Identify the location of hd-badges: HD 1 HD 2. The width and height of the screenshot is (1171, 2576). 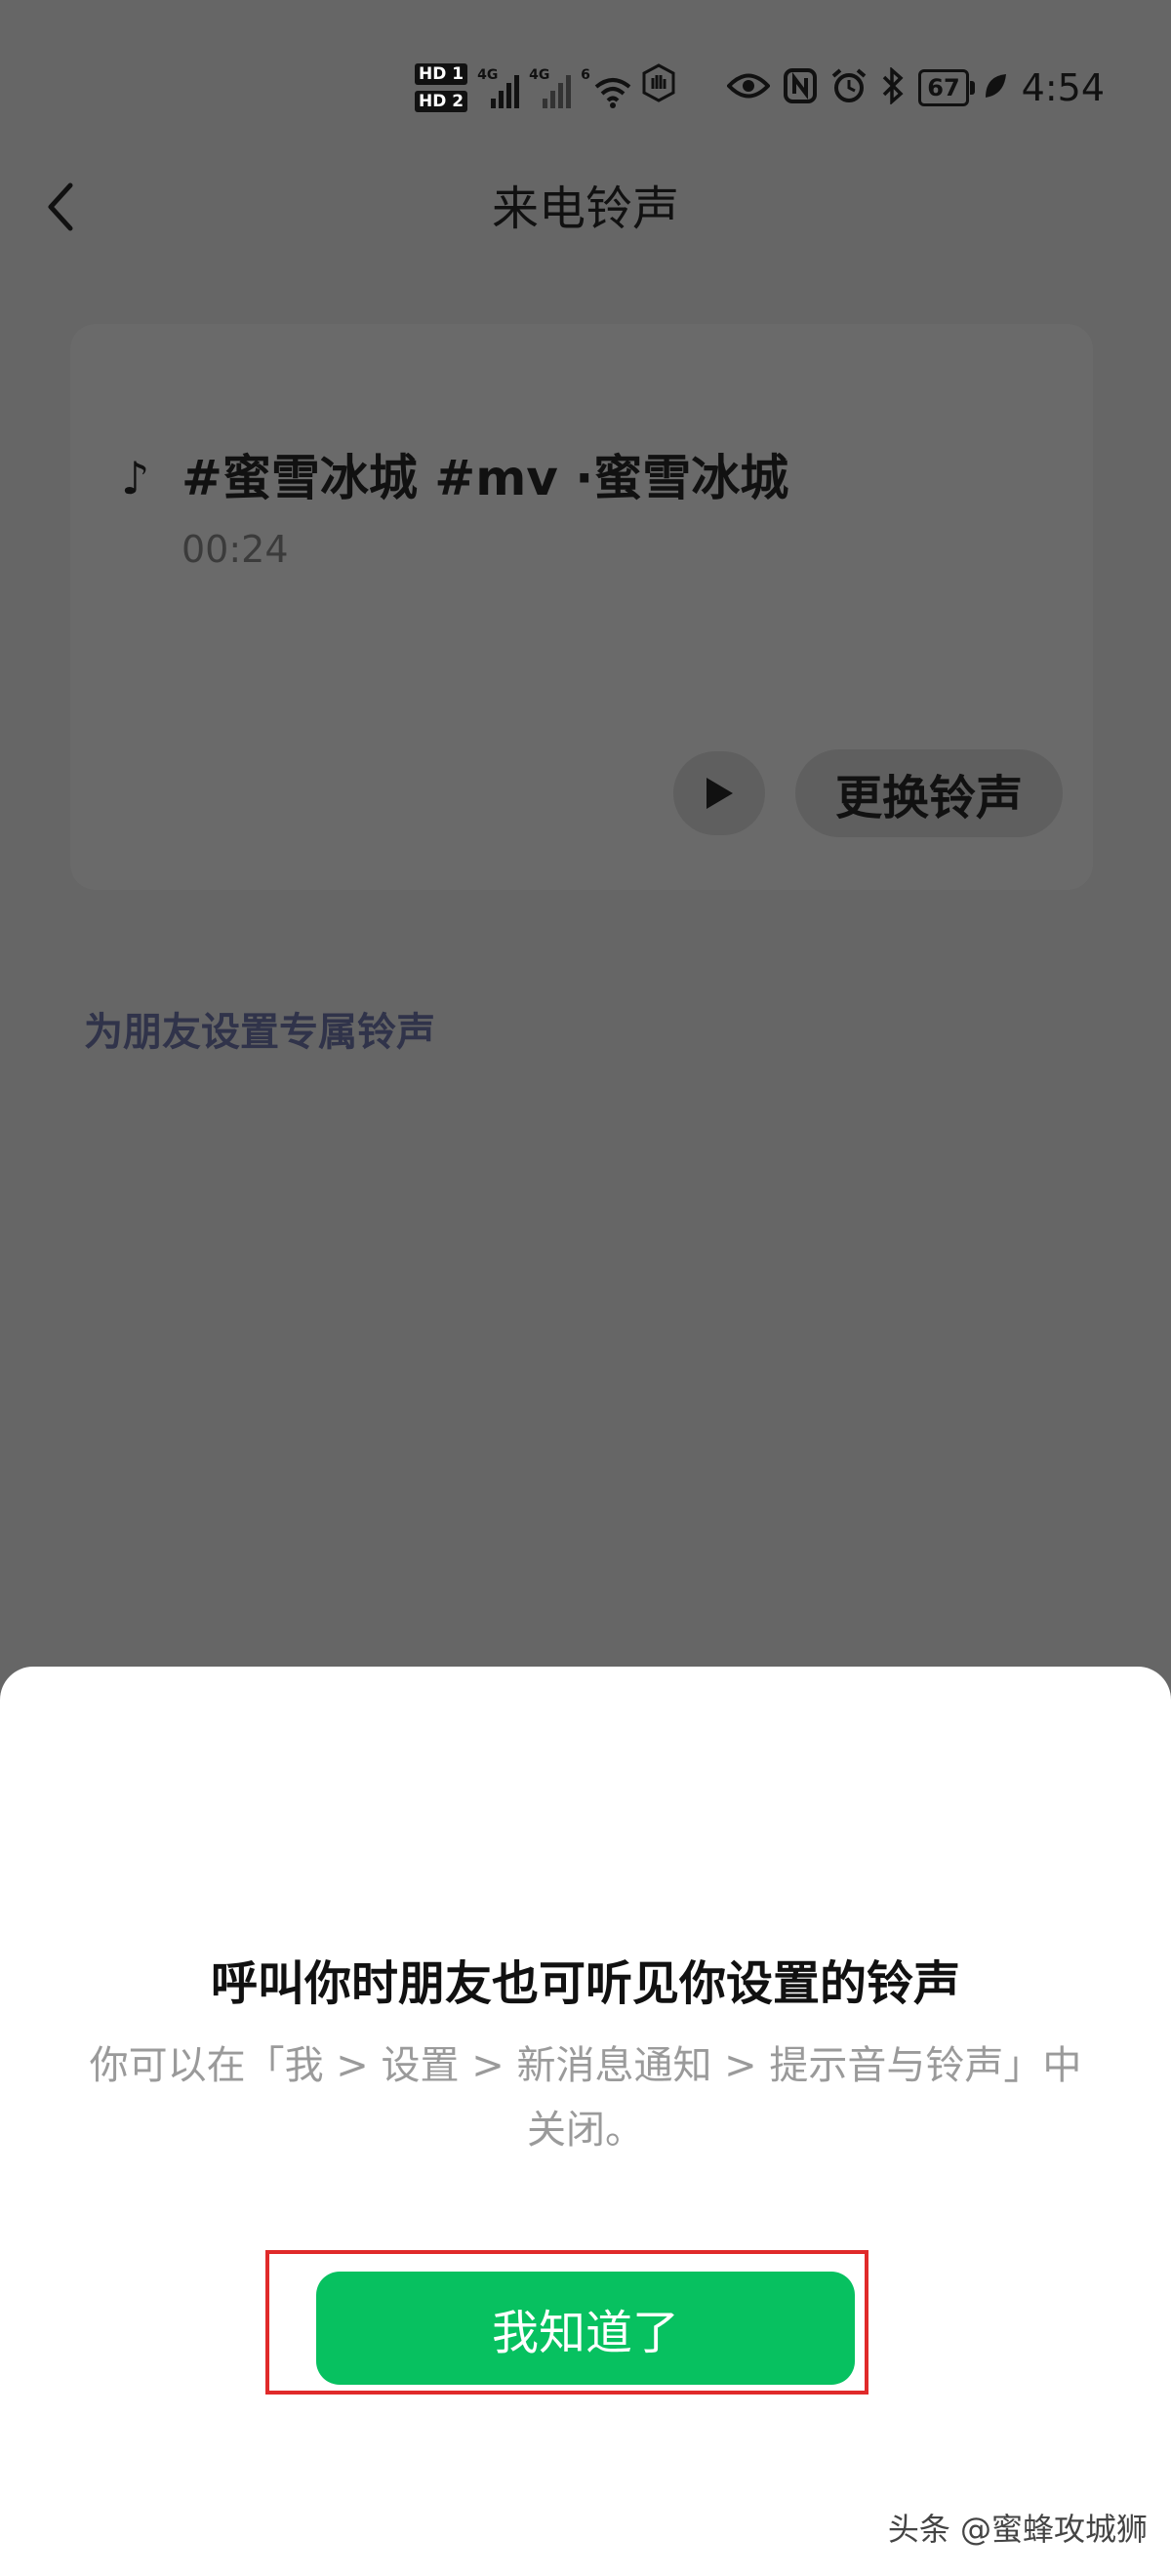
(441, 87).